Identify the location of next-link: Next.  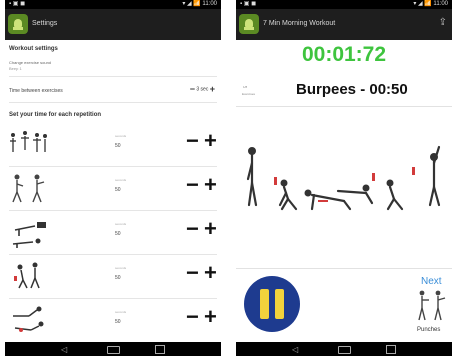
(431, 281).